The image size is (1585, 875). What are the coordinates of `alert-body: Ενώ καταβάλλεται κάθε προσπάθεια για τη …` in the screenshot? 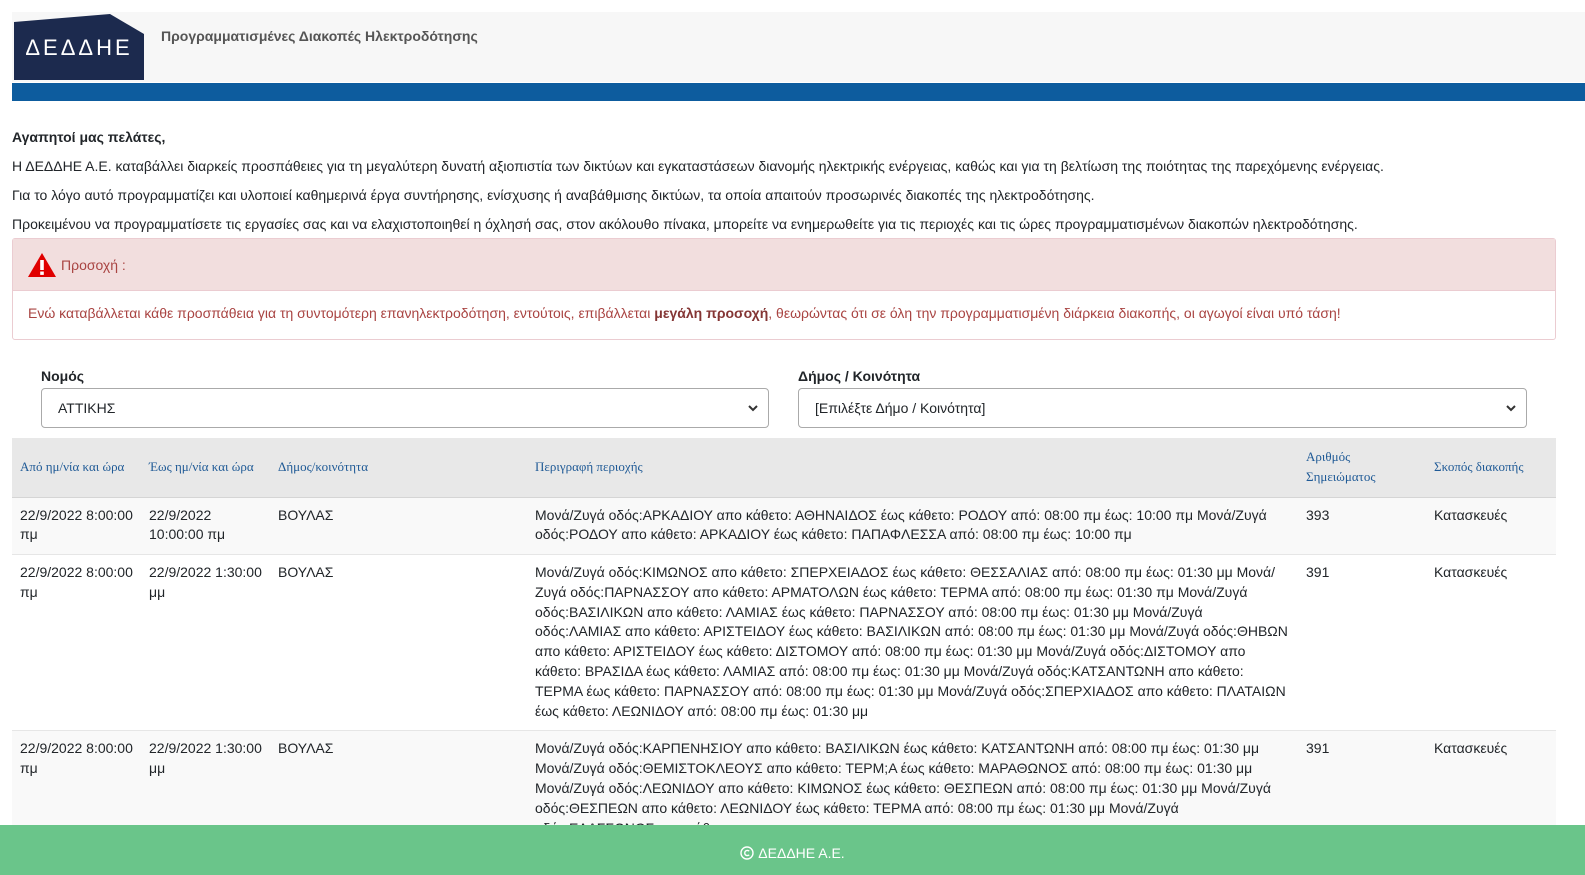 It's located at (784, 306).